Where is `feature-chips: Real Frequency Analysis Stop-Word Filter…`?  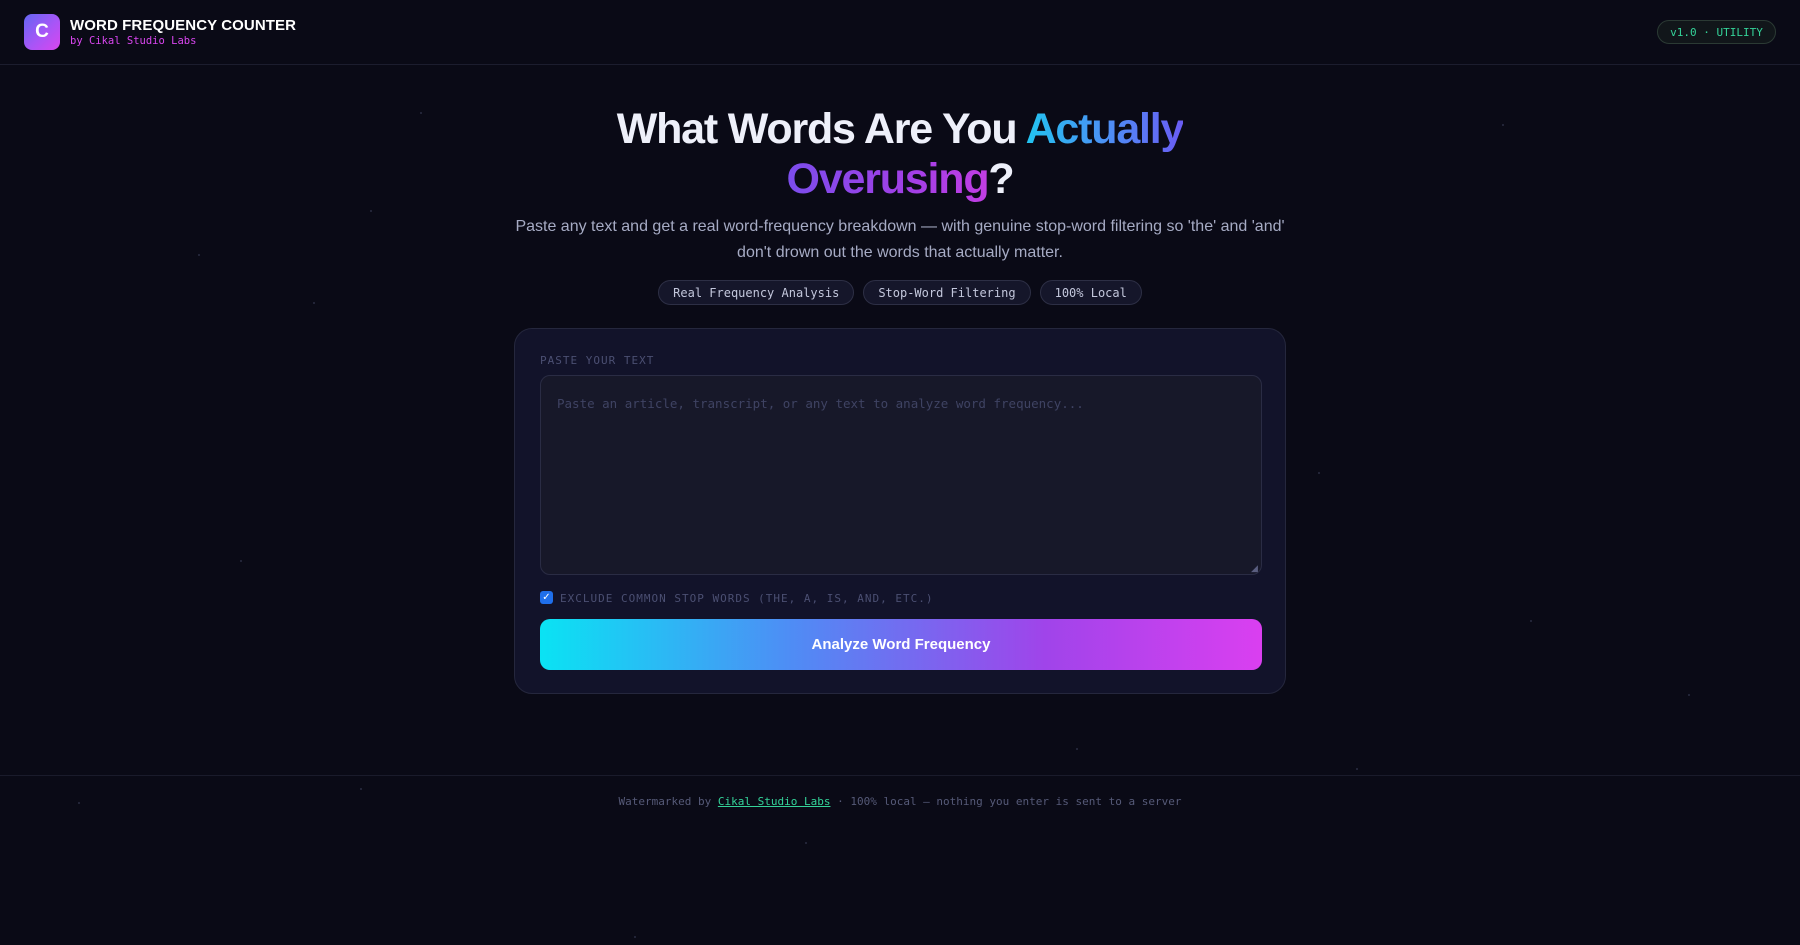 feature-chips: Real Frequency Analysis Stop-Word Filter… is located at coordinates (900, 292).